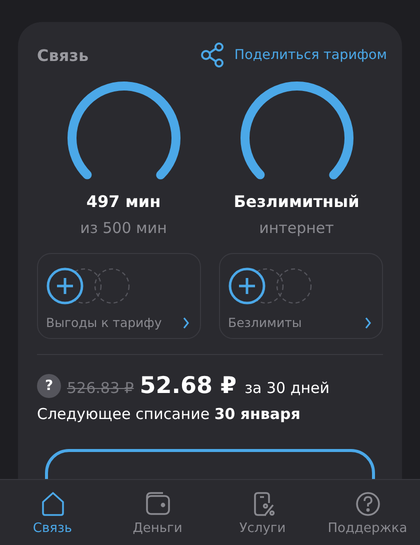 The width and height of the screenshot is (420, 545). I want to click on gauge-caption: интернет, so click(296, 228).